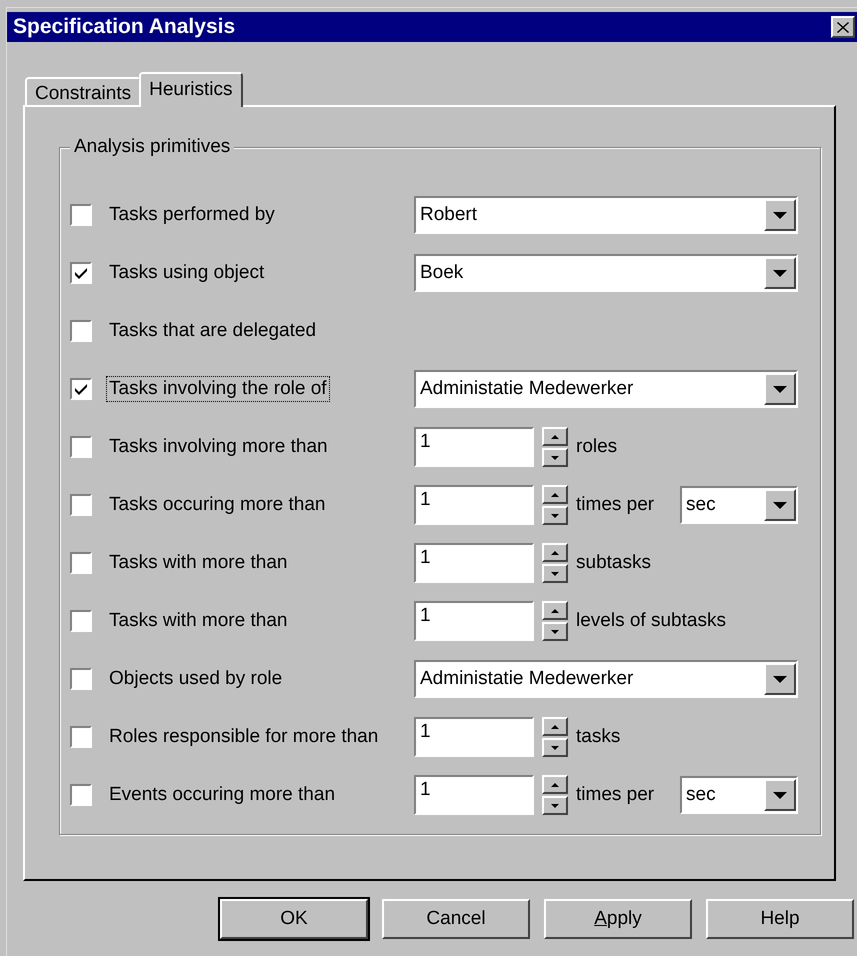 The width and height of the screenshot is (857, 956). I want to click on close-button, so click(843, 27).